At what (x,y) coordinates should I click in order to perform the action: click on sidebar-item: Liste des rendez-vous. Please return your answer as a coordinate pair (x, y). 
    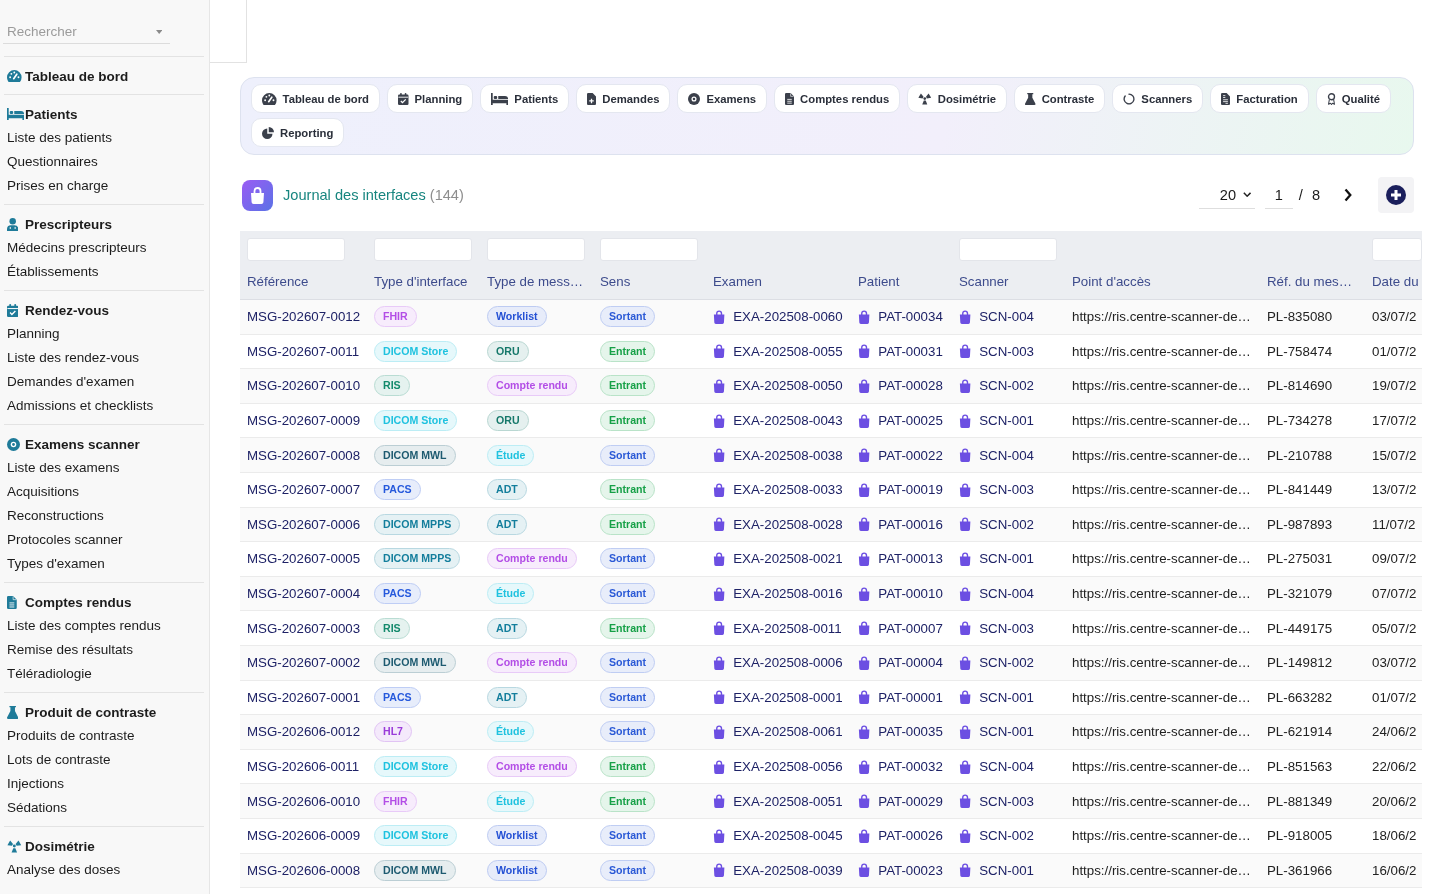
    Looking at the image, I should click on (73, 358).